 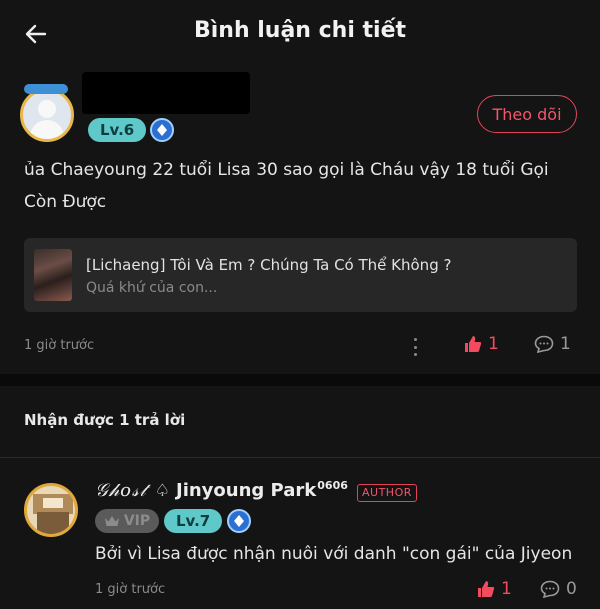 I want to click on more-options-icon, so click(x=415, y=347).